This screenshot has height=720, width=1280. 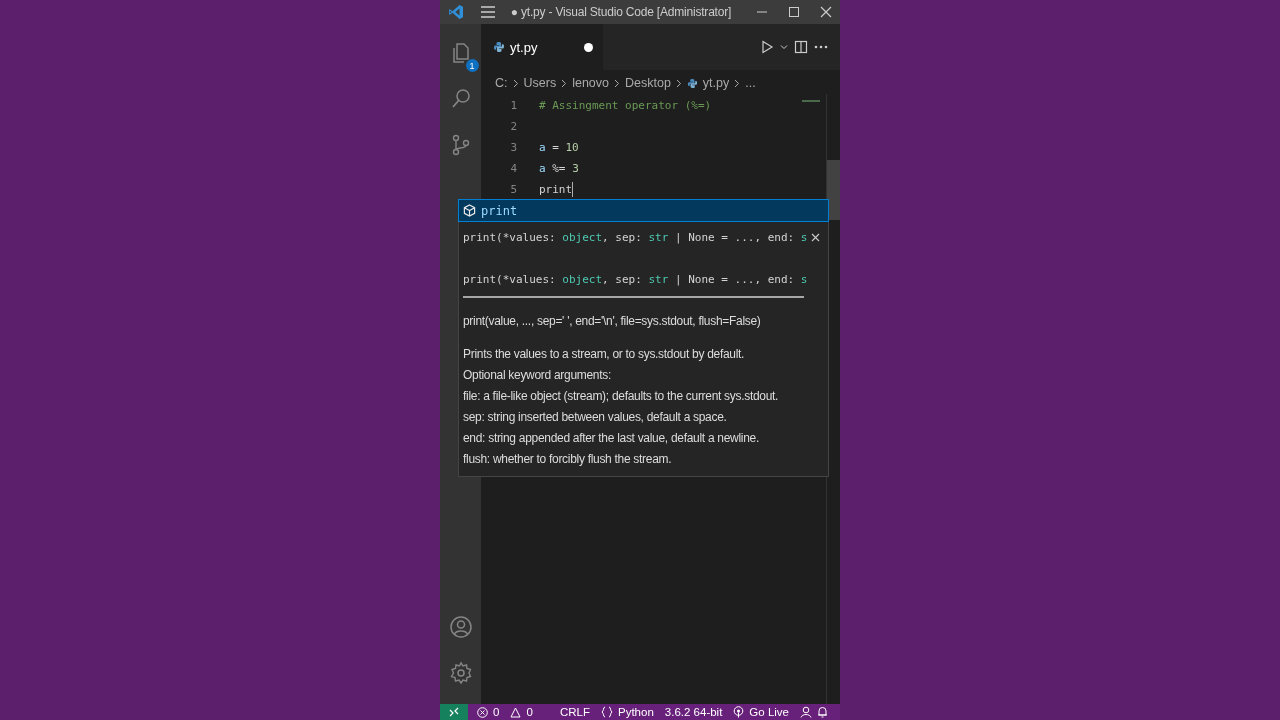 I want to click on more-icon, so click(x=821, y=47).